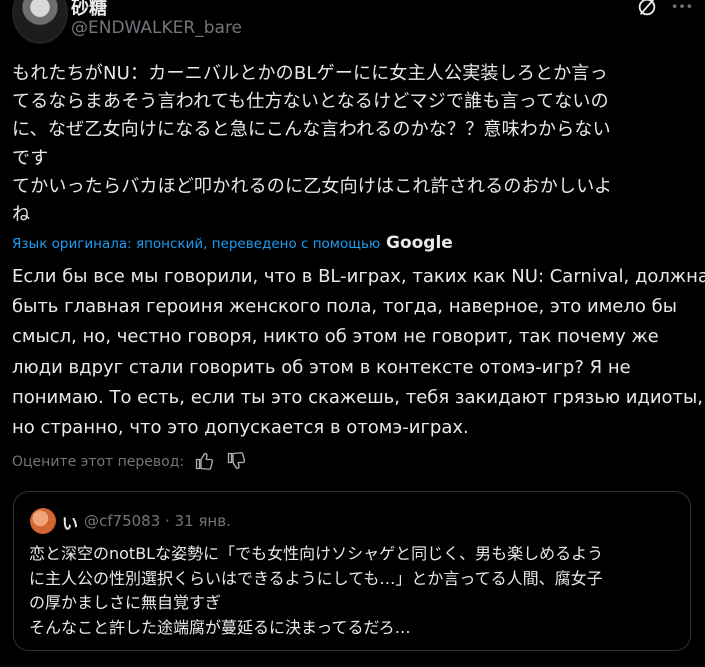  What do you see at coordinates (89, 10) in the screenshot?
I see `author-display-name: 砂糖` at bounding box center [89, 10].